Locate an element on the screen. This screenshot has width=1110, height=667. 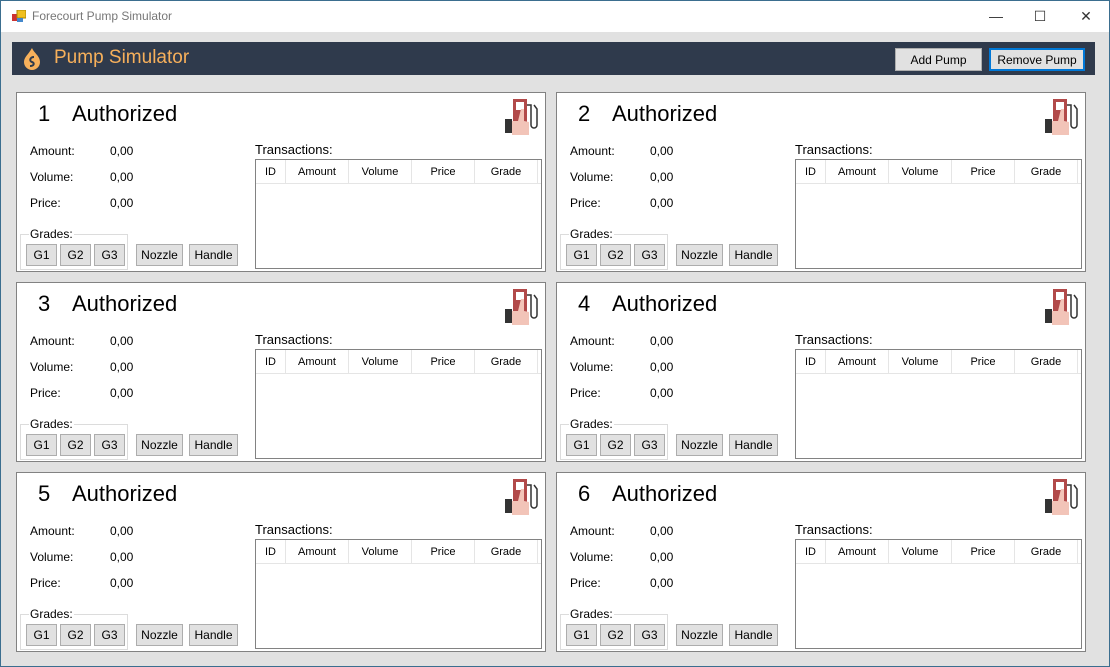
price-label: Price: is located at coordinates (45, 393).